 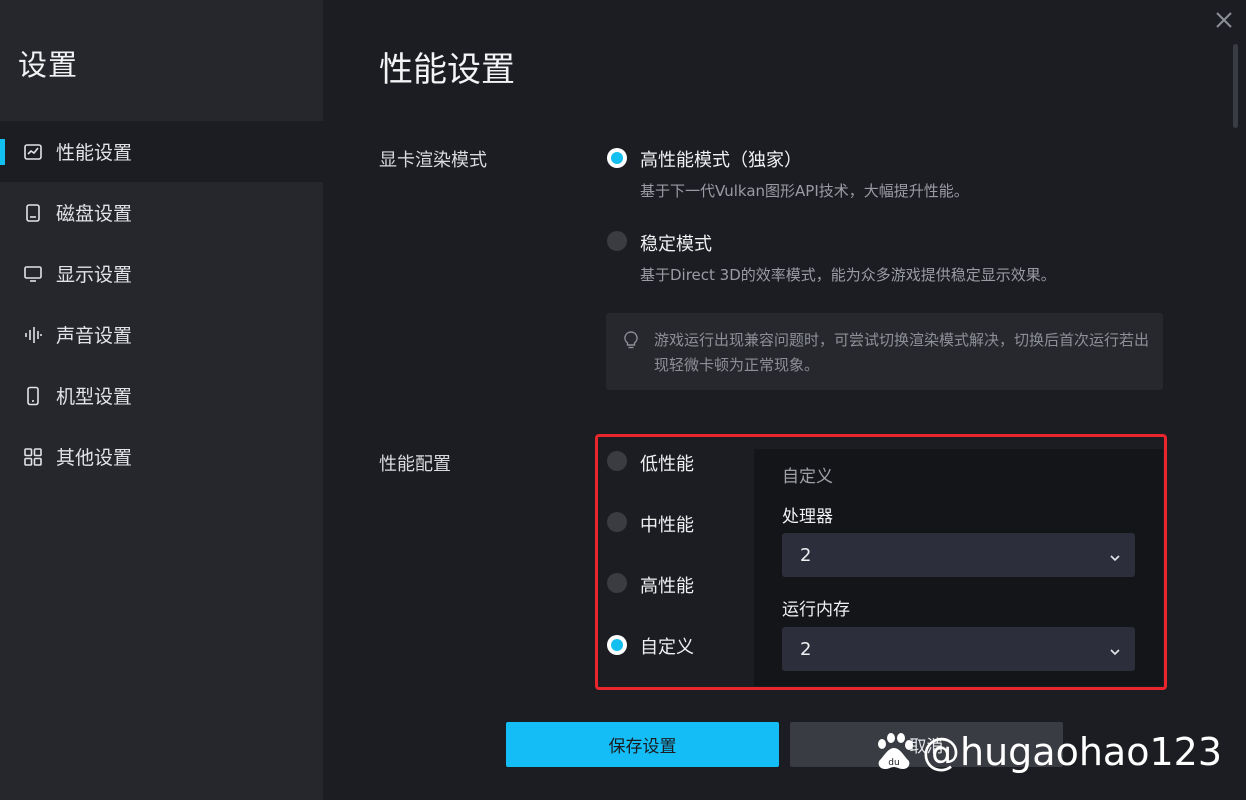 What do you see at coordinates (893, 763) in the screenshot?
I see `svg-text: du` at bounding box center [893, 763].